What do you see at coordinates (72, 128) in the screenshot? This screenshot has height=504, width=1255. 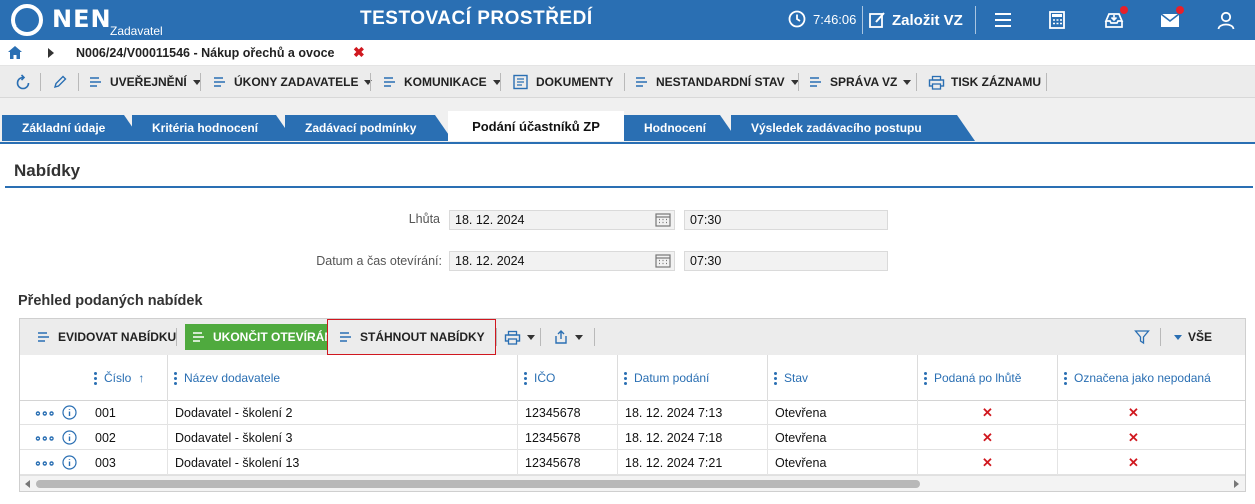 I see `tab-basic-info: Základní údaje` at bounding box center [72, 128].